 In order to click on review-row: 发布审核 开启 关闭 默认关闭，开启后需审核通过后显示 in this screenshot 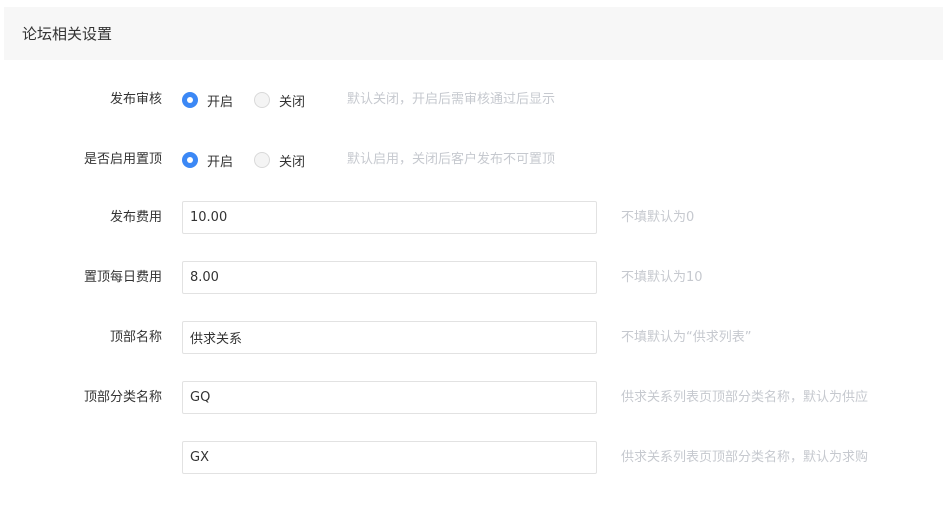, I will do `click(471, 100)`.